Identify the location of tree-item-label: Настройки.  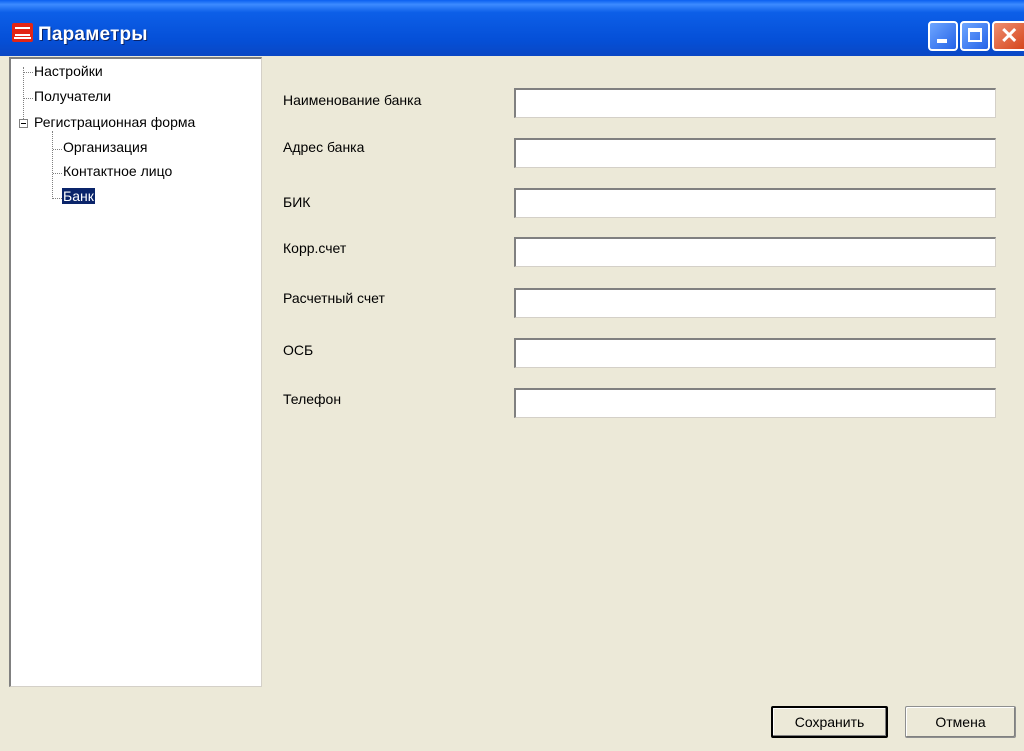
(68, 71).